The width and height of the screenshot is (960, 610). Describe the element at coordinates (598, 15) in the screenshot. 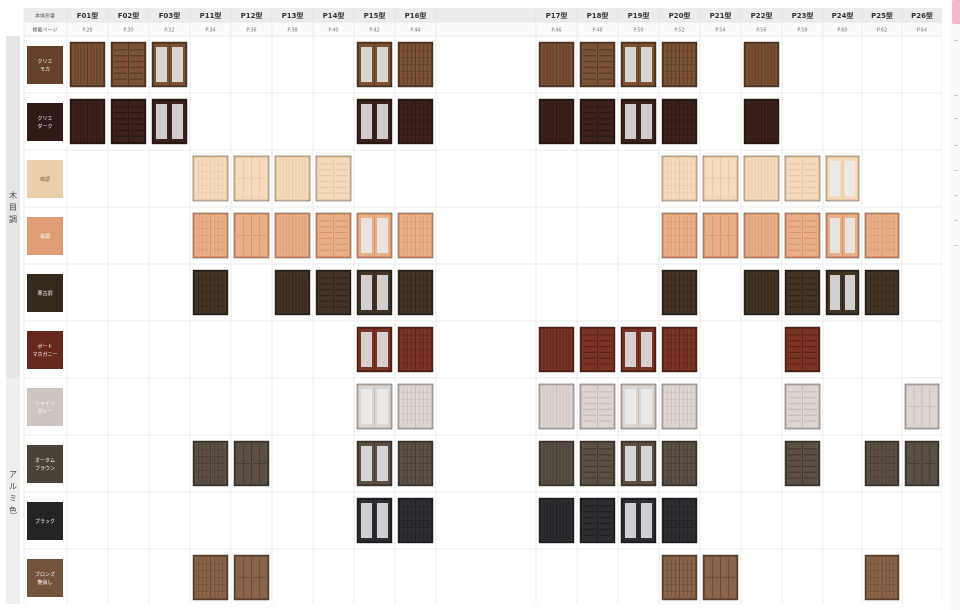

I see `model-code: P18型` at that location.